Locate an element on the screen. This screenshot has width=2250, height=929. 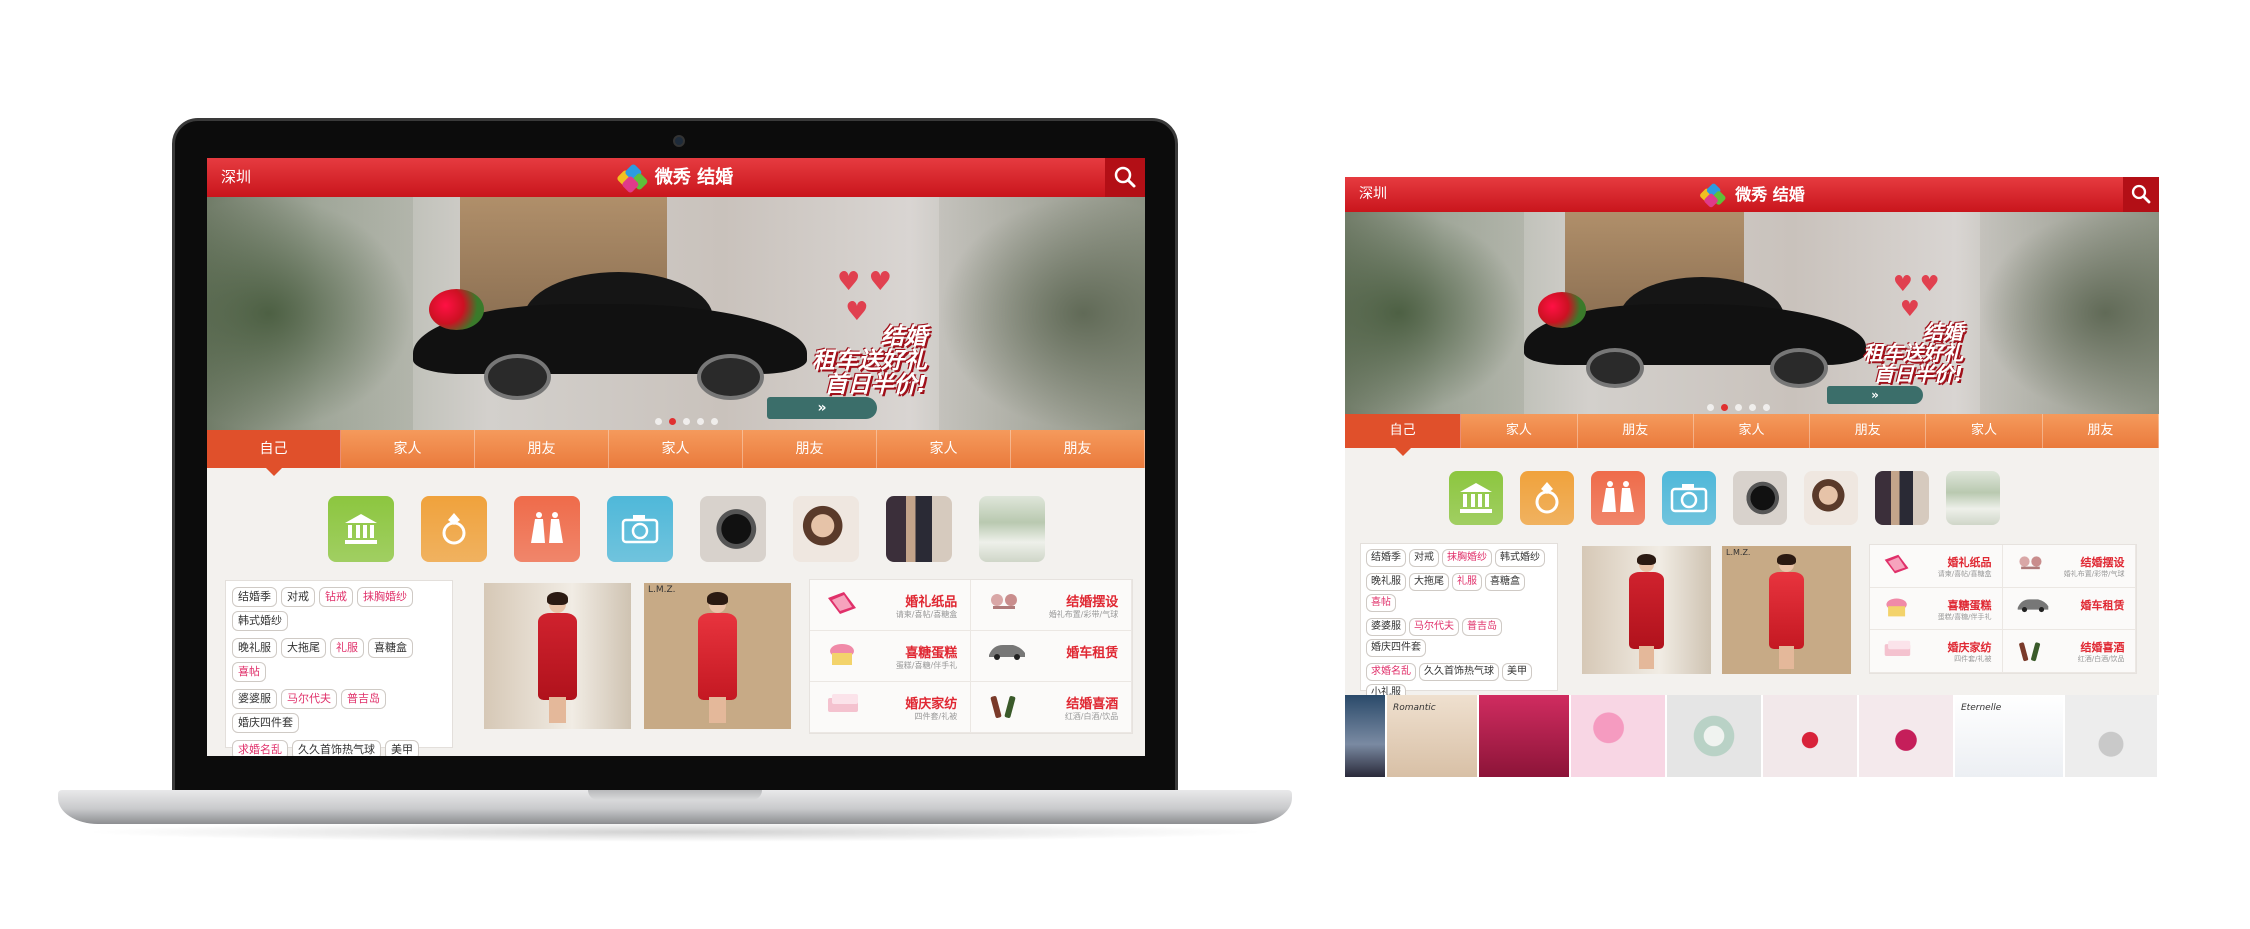
tag-chip: 钻戒 is located at coordinates (336, 597).